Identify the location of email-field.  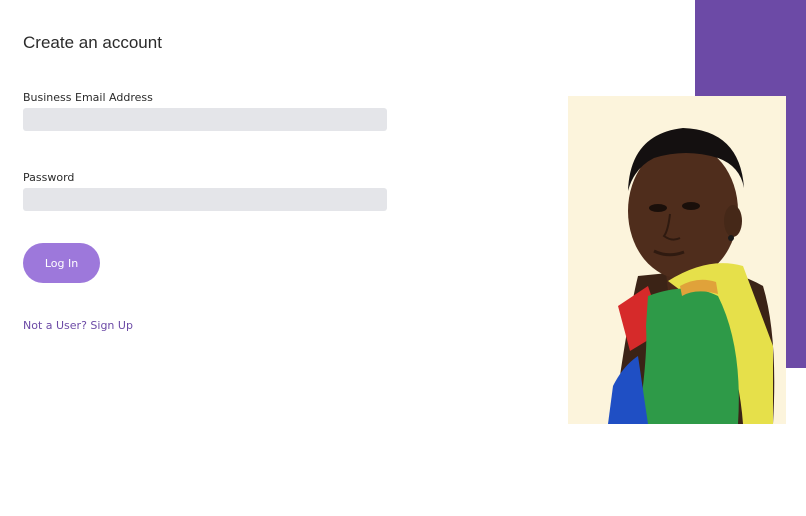
(205, 119).